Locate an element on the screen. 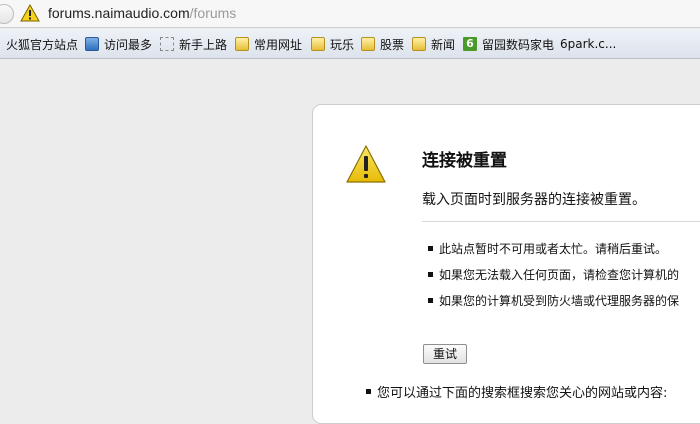  url-host: forums.naimaudio.com is located at coordinates (119, 13).